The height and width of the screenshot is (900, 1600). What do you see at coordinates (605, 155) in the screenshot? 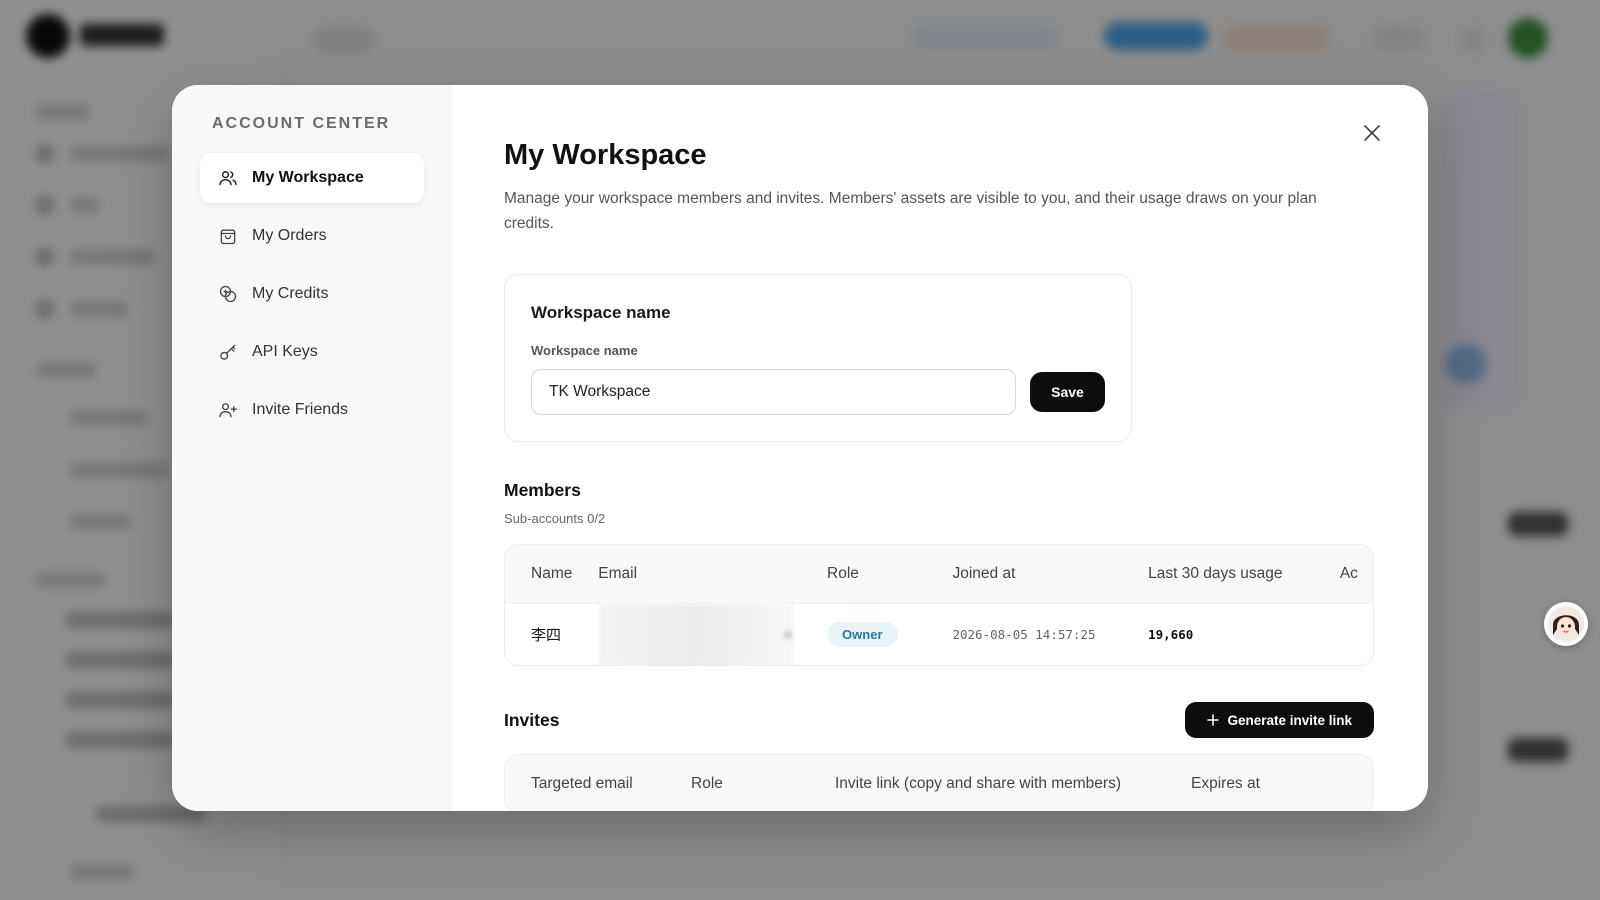
I see `page-title: My Workspace` at bounding box center [605, 155].